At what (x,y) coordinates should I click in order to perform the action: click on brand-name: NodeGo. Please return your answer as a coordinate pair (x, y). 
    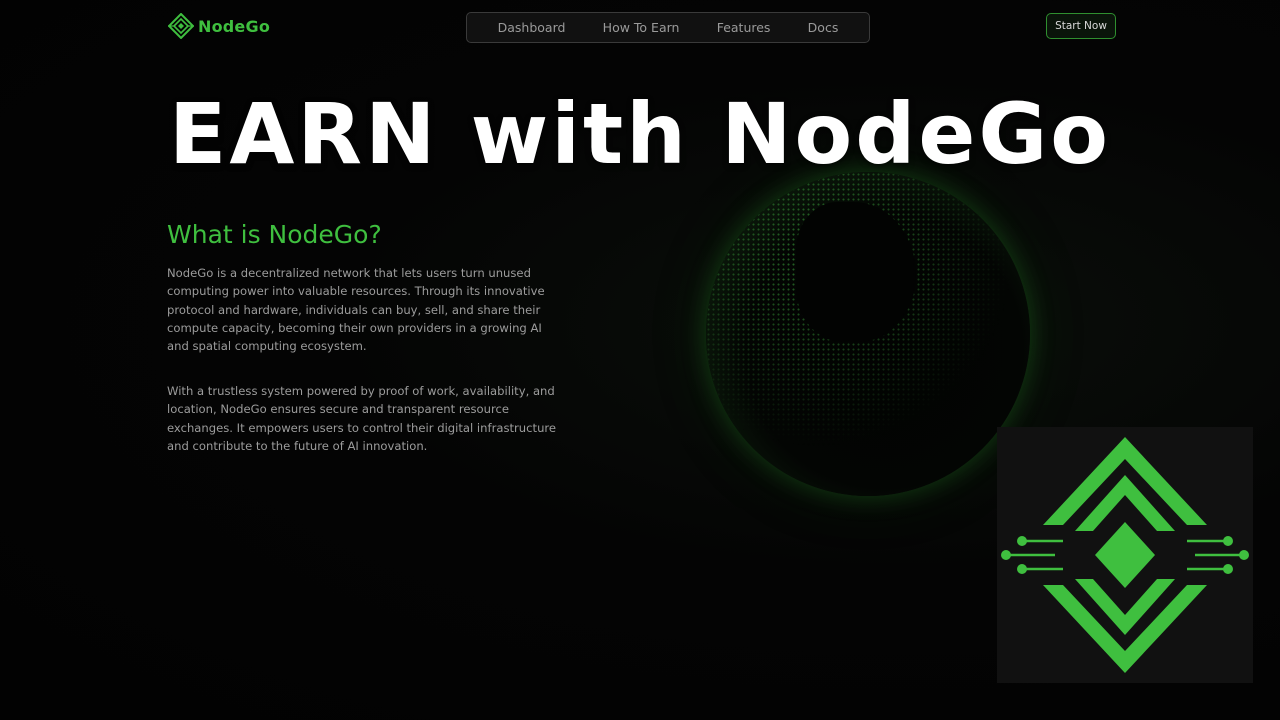
    Looking at the image, I should click on (234, 26).